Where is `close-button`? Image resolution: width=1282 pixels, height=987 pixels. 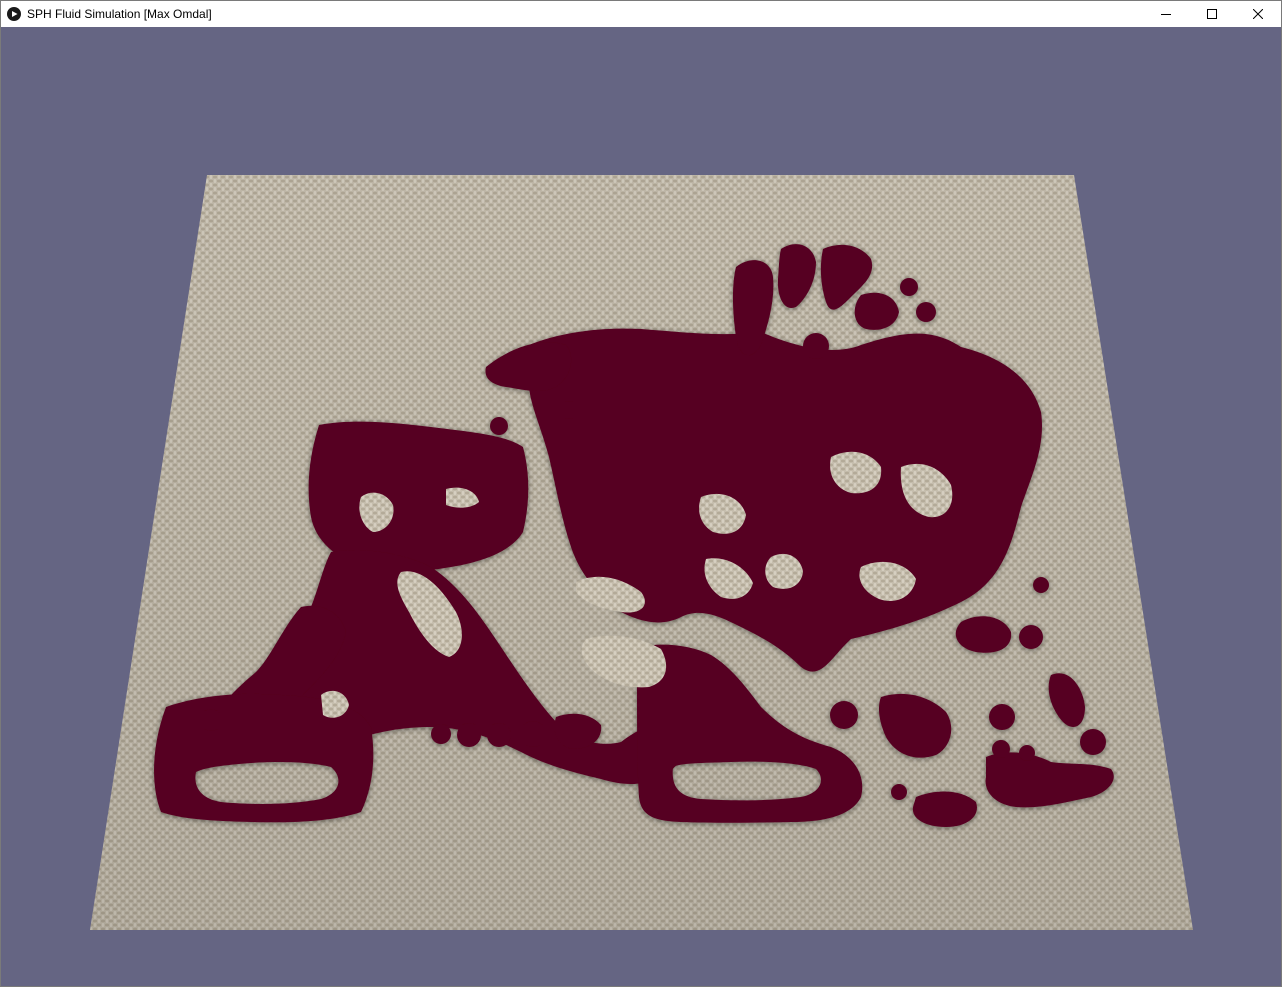
close-button is located at coordinates (1258, 14).